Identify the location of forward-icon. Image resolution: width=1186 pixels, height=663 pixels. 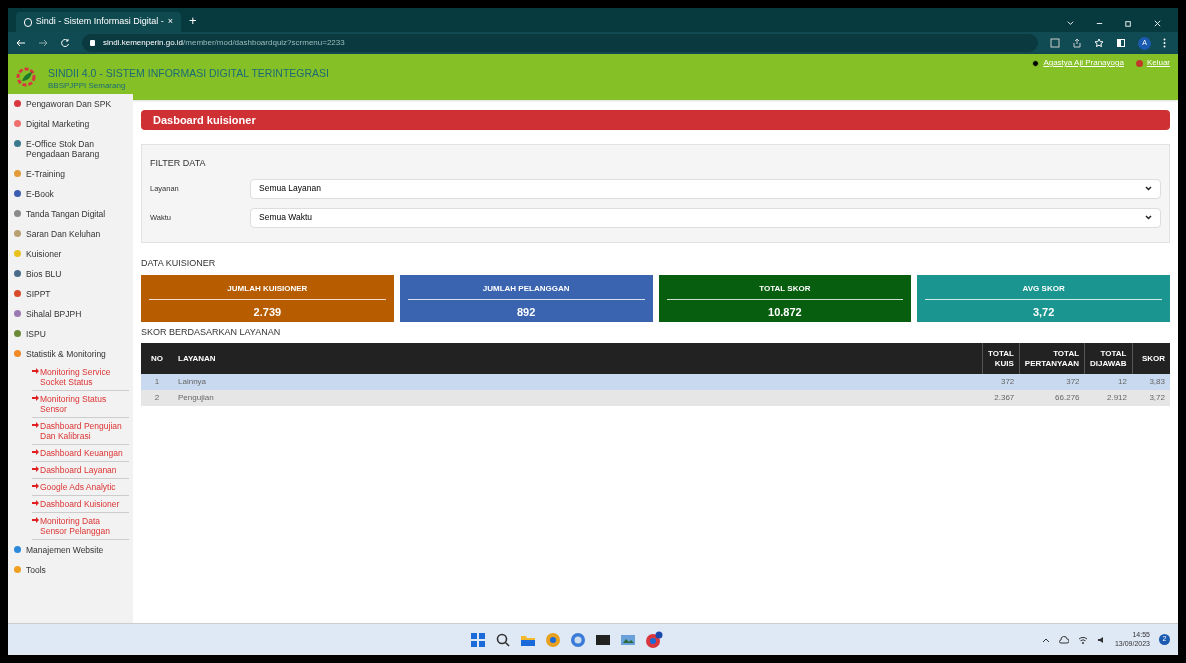
(43, 43).